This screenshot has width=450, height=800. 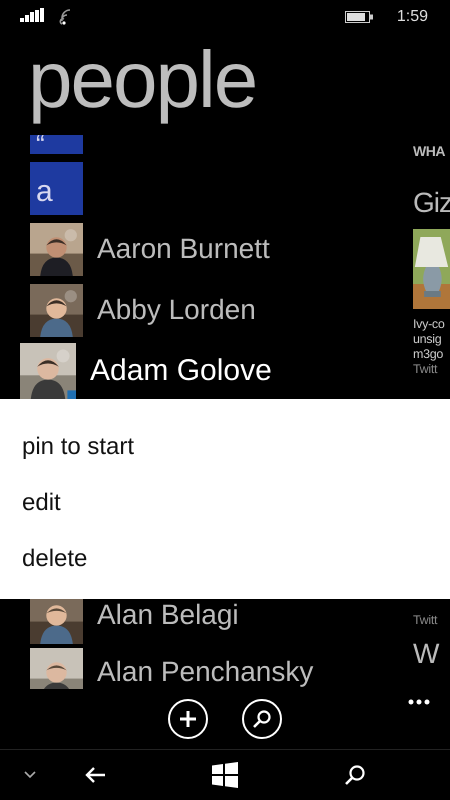 I want to click on battery-icon, so click(x=358, y=17).